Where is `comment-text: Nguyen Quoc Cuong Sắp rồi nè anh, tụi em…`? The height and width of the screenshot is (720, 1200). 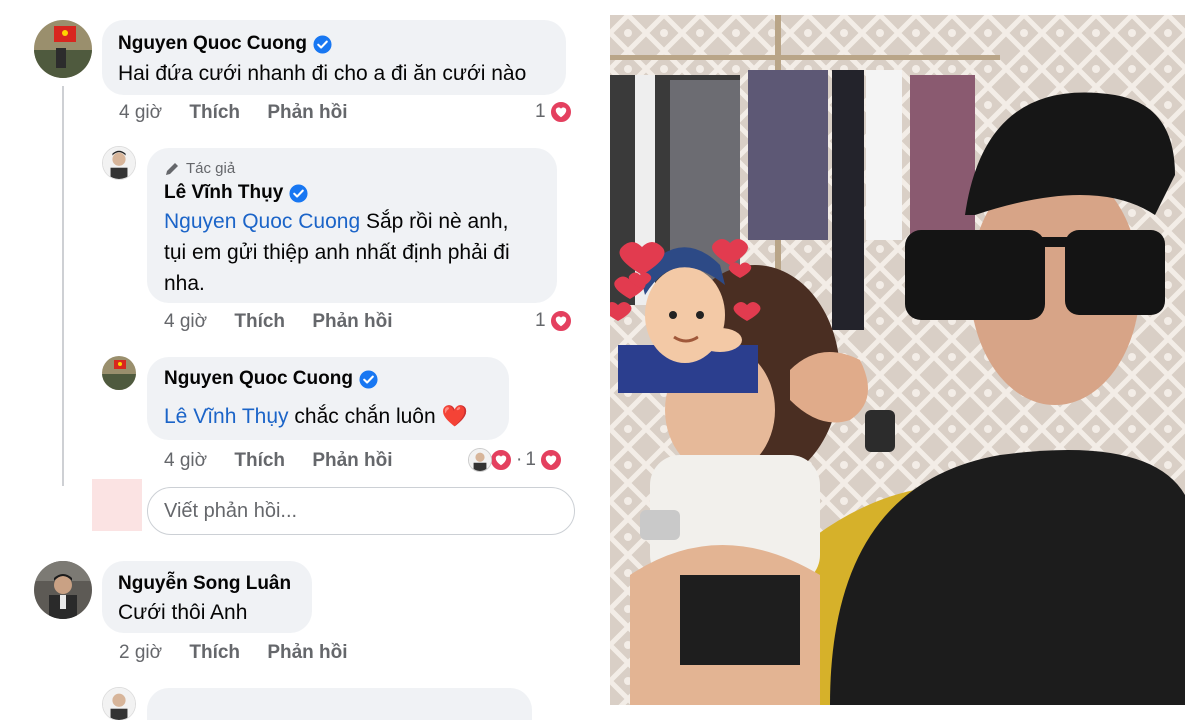 comment-text: Nguyen Quoc Cuong Sắp rồi nè anh, tụi em… is located at coordinates (337, 252).